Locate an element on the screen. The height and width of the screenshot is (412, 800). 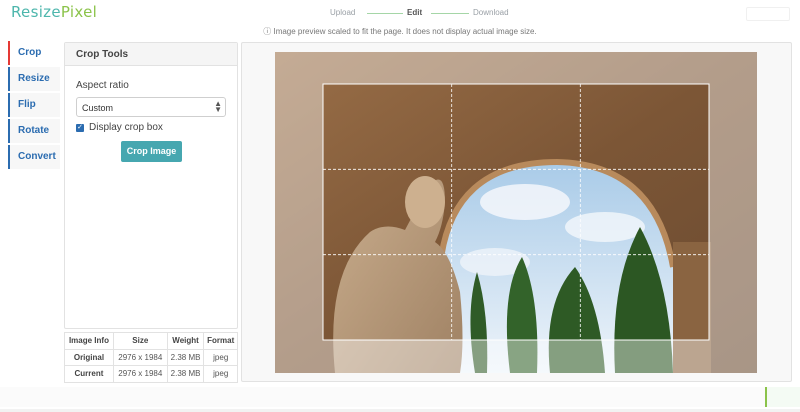
aspect-ratio-label: Aspect ratio is located at coordinates (102, 85).